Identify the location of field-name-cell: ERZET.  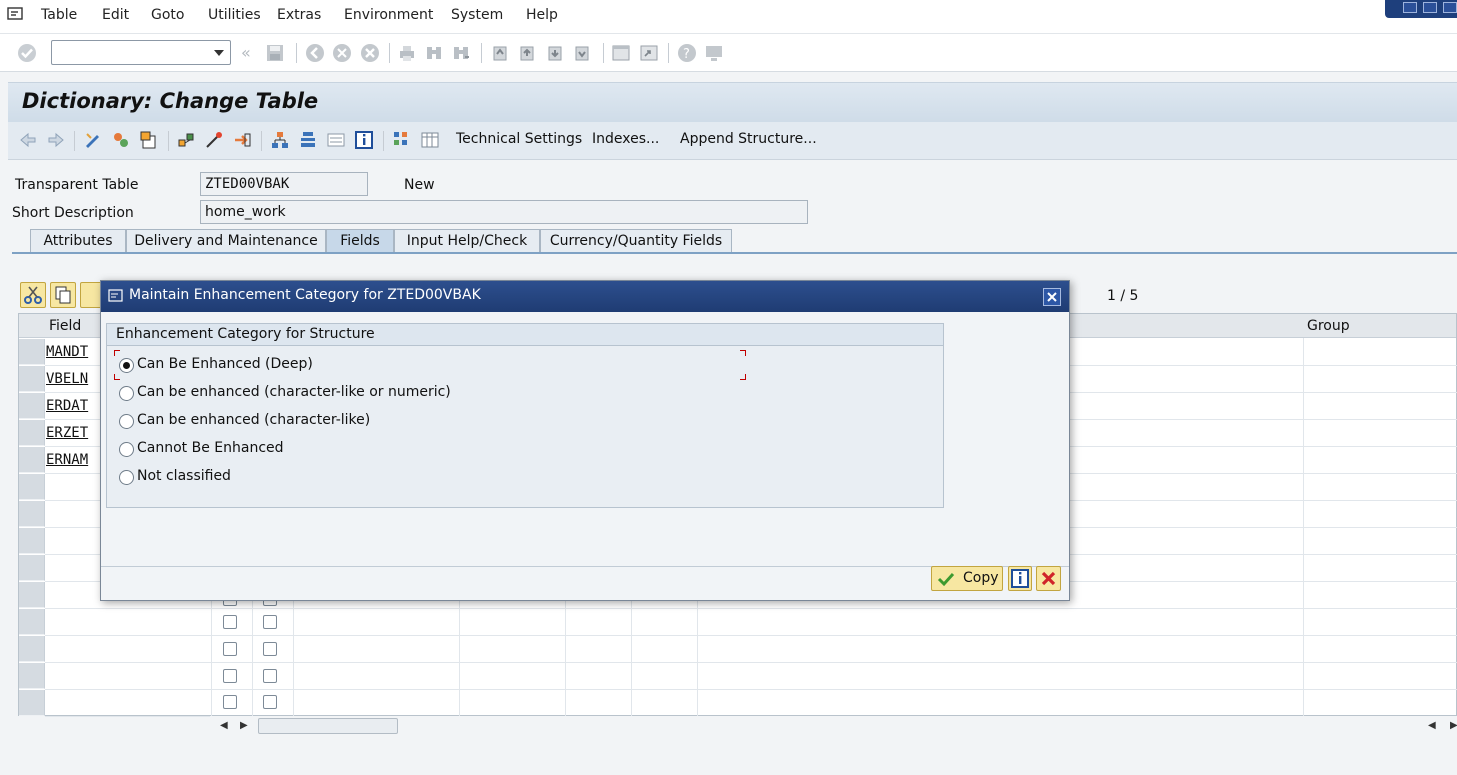
(67, 433).